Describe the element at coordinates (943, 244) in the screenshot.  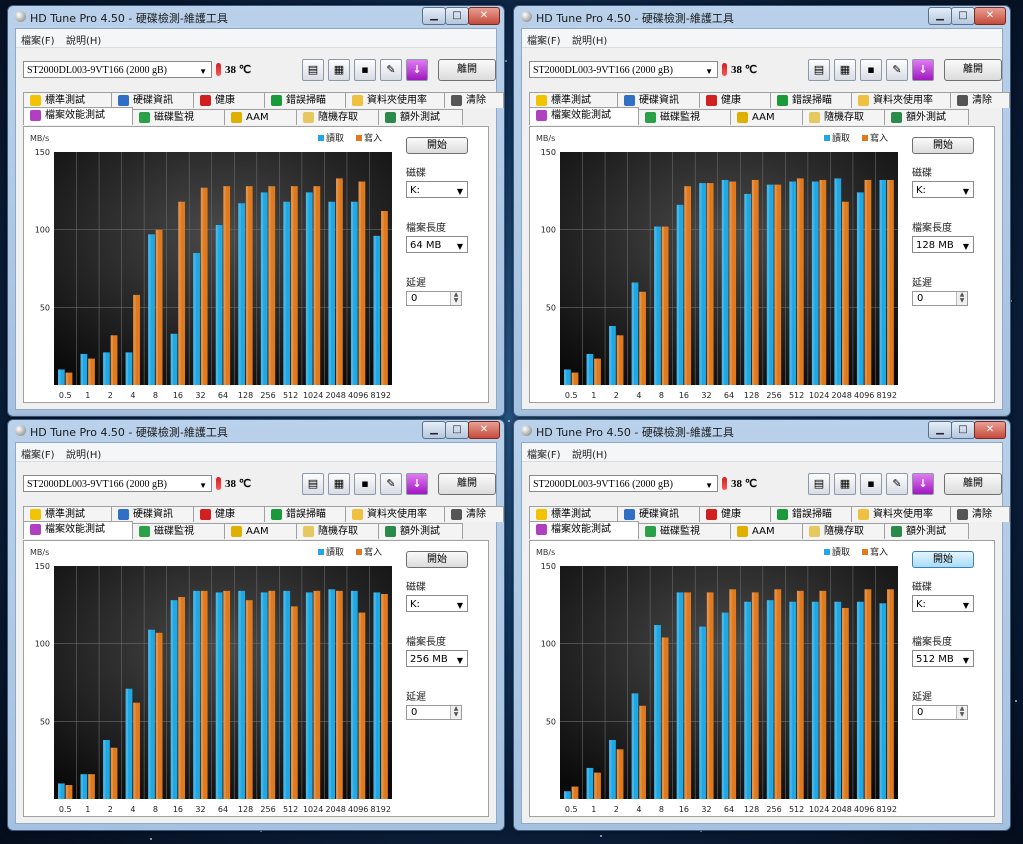
I see `file-length-select: 128 MB ▼` at that location.